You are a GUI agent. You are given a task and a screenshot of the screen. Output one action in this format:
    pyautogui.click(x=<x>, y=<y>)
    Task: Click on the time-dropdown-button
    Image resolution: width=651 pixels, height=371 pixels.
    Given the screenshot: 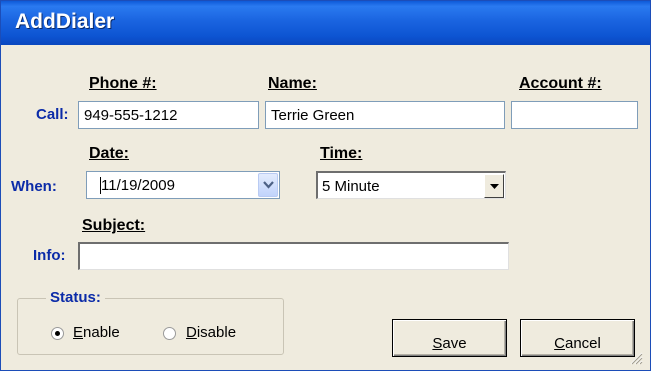 What is the action you would take?
    pyautogui.click(x=494, y=186)
    